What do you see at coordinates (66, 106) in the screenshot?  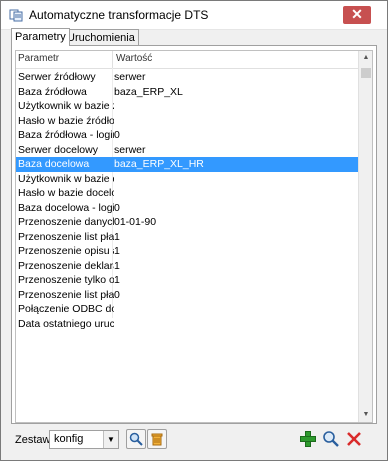 I see `parameter-name-cell: Użytkownik w bazie źródłowej` at bounding box center [66, 106].